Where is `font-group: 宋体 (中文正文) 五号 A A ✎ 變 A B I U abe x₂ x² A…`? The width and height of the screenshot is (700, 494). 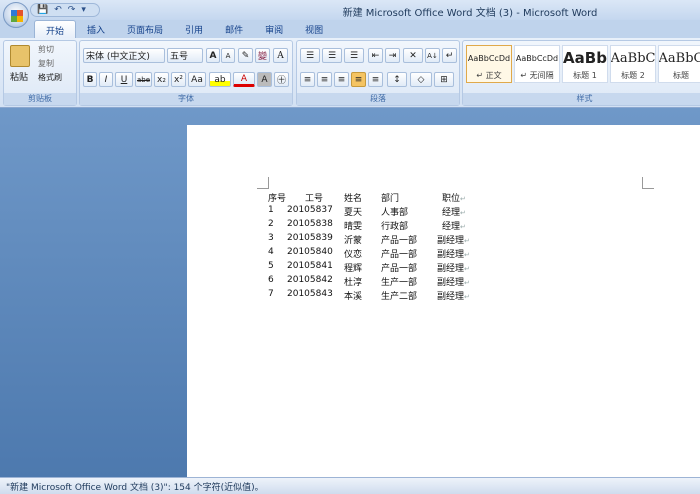 font-group: 宋体 (中文正文) 五号 A A ✎ 變 A B I U abe x₂ x² A… is located at coordinates (186, 73).